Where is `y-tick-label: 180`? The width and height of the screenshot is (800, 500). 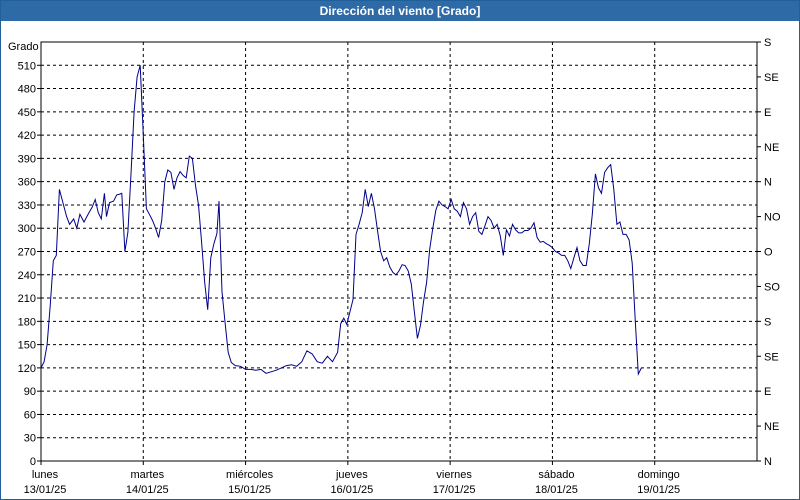
y-tick-label: 180 is located at coordinates (27, 322).